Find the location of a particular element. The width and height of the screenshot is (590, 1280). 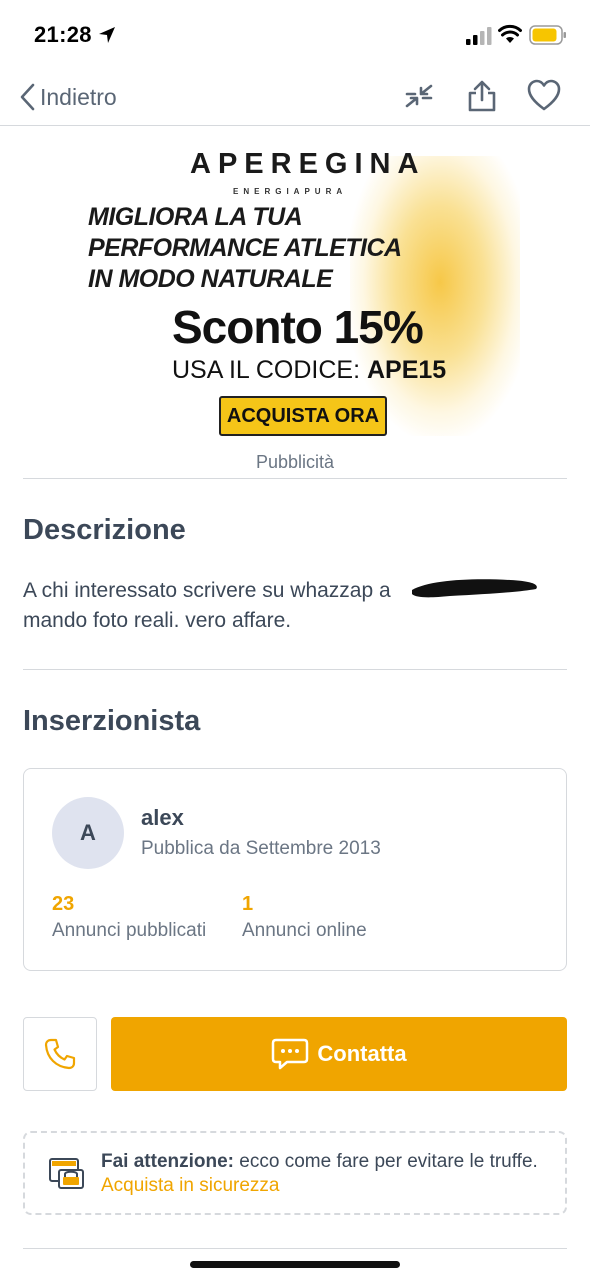

seller-since: Pubblica da Settembre 2013 is located at coordinates (261, 848).